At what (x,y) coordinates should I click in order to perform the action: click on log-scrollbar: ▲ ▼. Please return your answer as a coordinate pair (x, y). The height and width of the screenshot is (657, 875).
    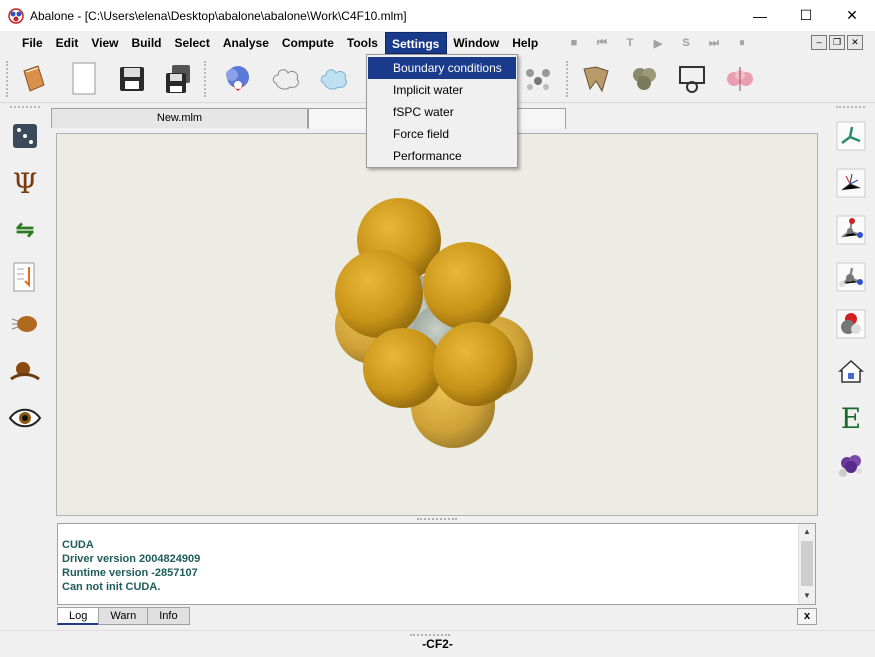
    Looking at the image, I should click on (806, 564).